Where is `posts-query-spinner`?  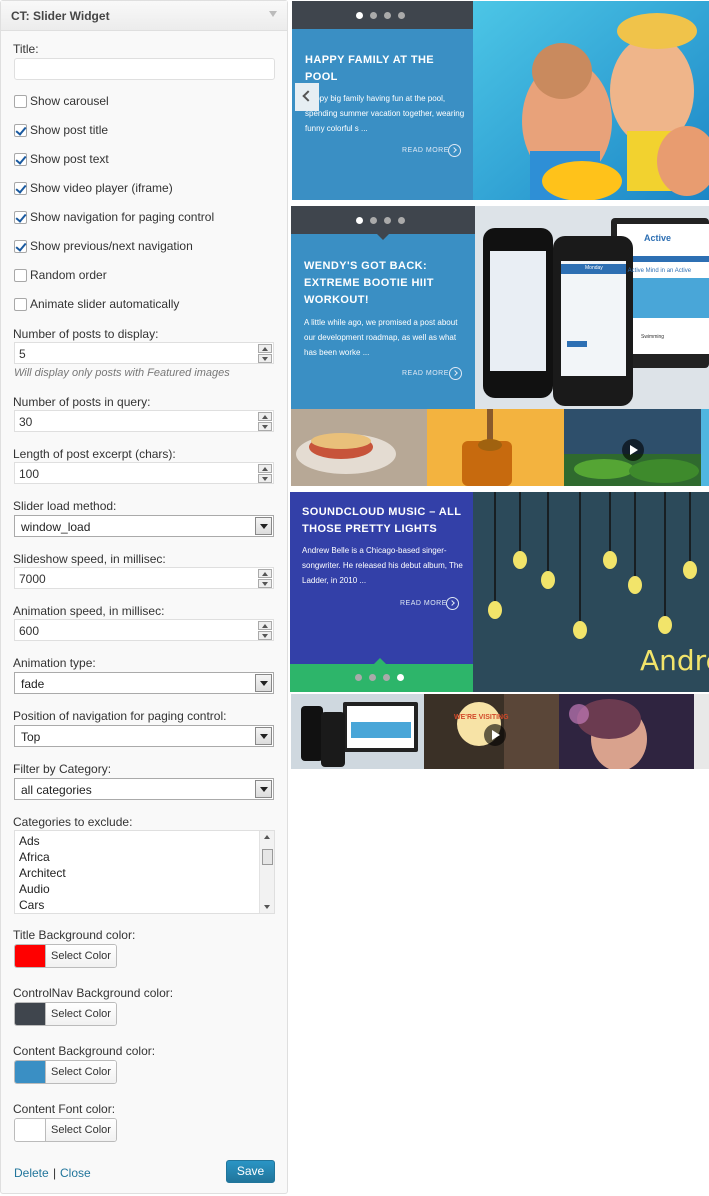 posts-query-spinner is located at coordinates (265, 421).